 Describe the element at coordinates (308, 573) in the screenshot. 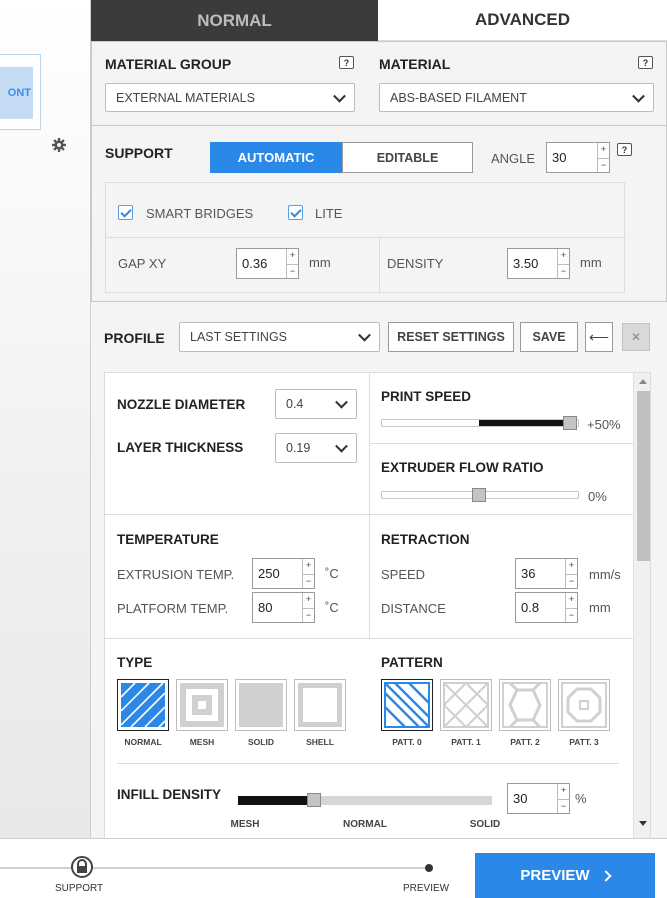

I see `extrusion-temp-stepper-arrows: + −` at that location.